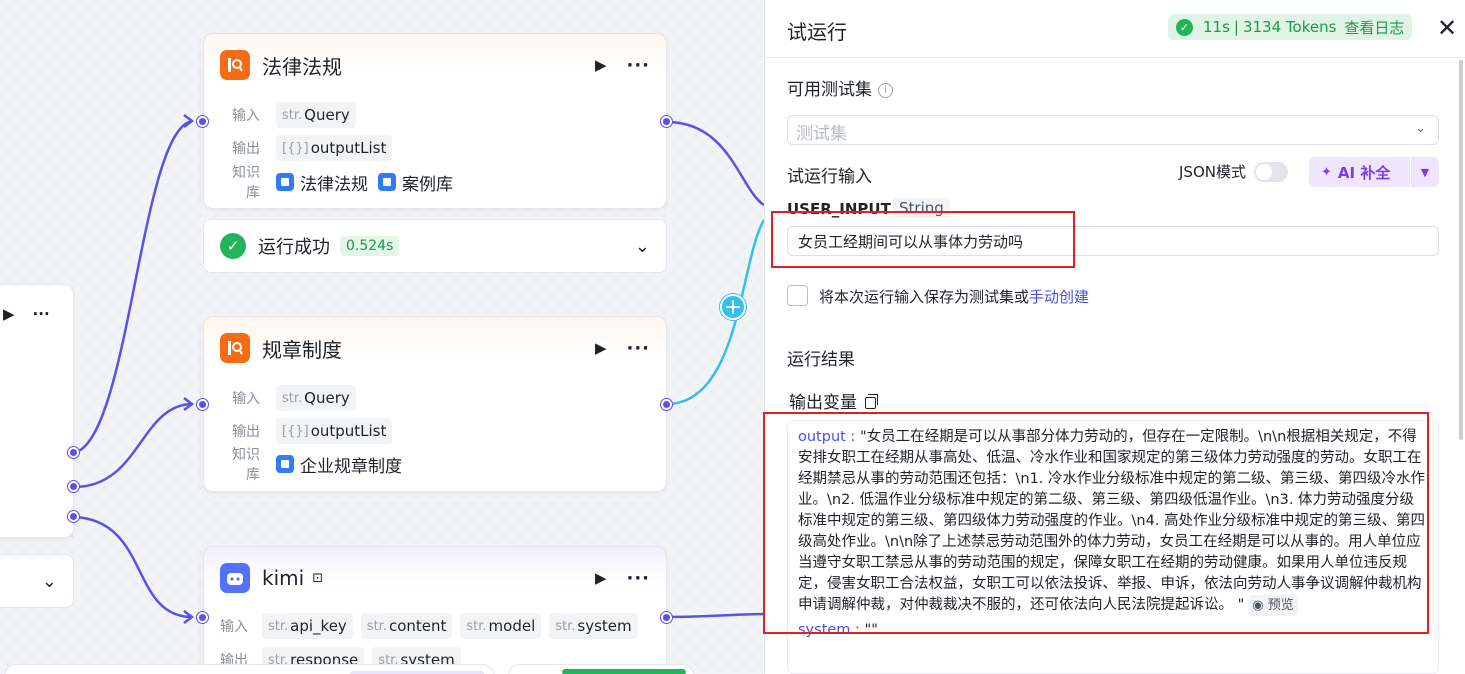 Image resolution: width=1465 pixels, height=674 pixels. What do you see at coordinates (1113, 241) in the screenshot?
I see `user-input-field: 女员工经期间可以从事体力劳动吗` at bounding box center [1113, 241].